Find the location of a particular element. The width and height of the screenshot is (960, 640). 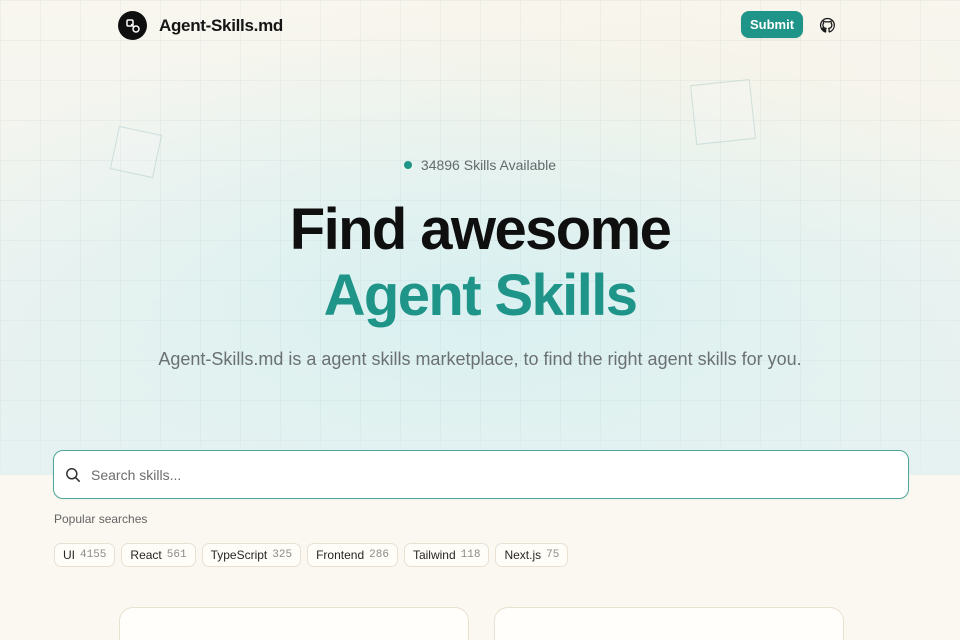

tag-tailwind: Tailwind 118 is located at coordinates (446, 555).